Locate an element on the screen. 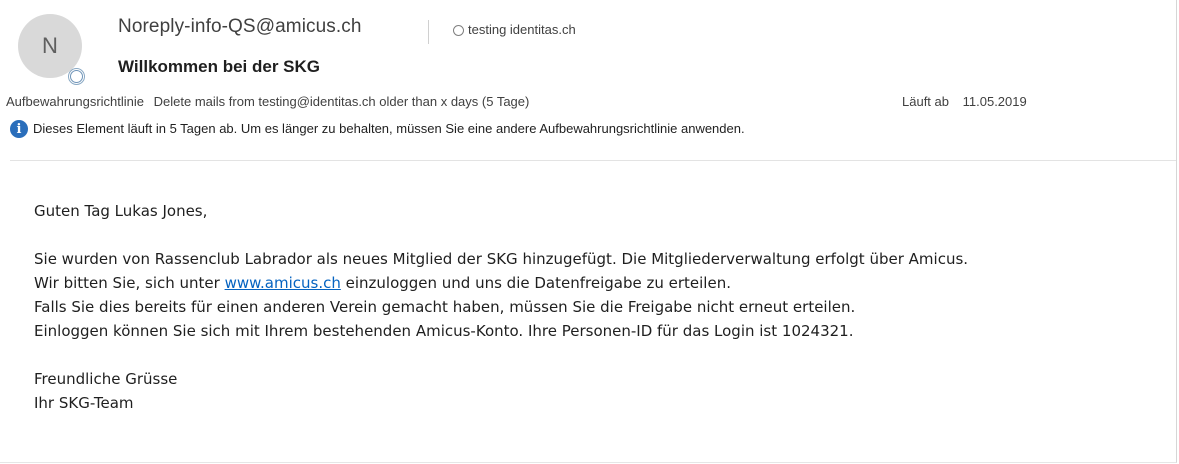 The image size is (1179, 464). expires-date: 11.05.2019 is located at coordinates (994, 101).